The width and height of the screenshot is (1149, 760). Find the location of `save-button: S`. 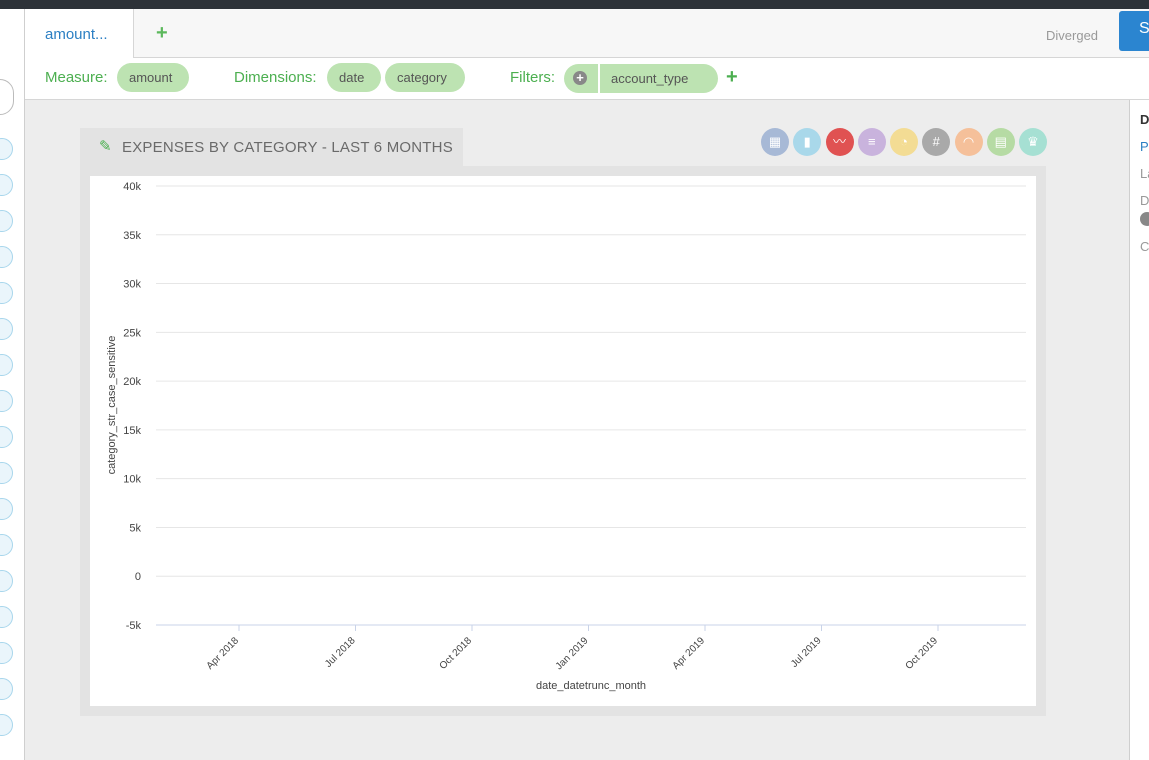

save-button: S is located at coordinates (1134, 31).